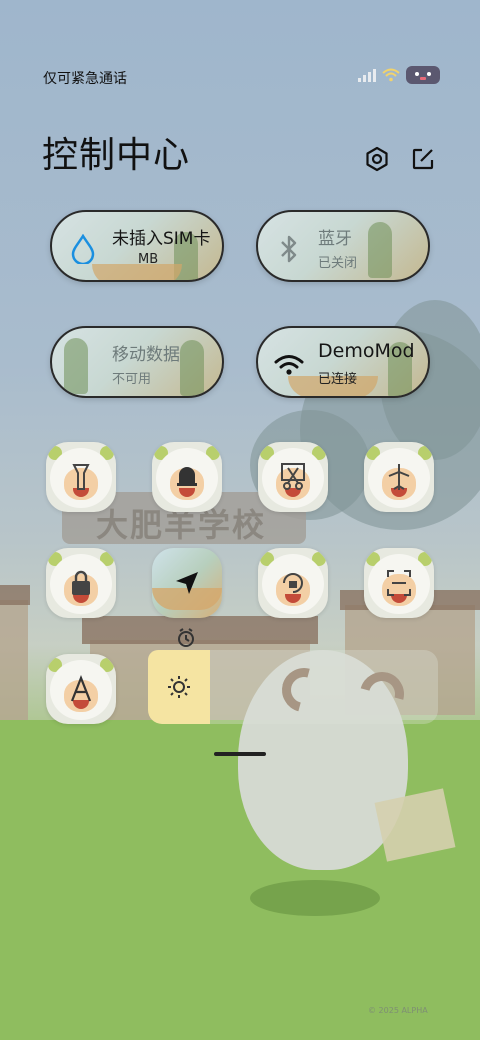 This screenshot has height=1040, width=480. I want to click on location-arrow-icon, so click(187, 583).